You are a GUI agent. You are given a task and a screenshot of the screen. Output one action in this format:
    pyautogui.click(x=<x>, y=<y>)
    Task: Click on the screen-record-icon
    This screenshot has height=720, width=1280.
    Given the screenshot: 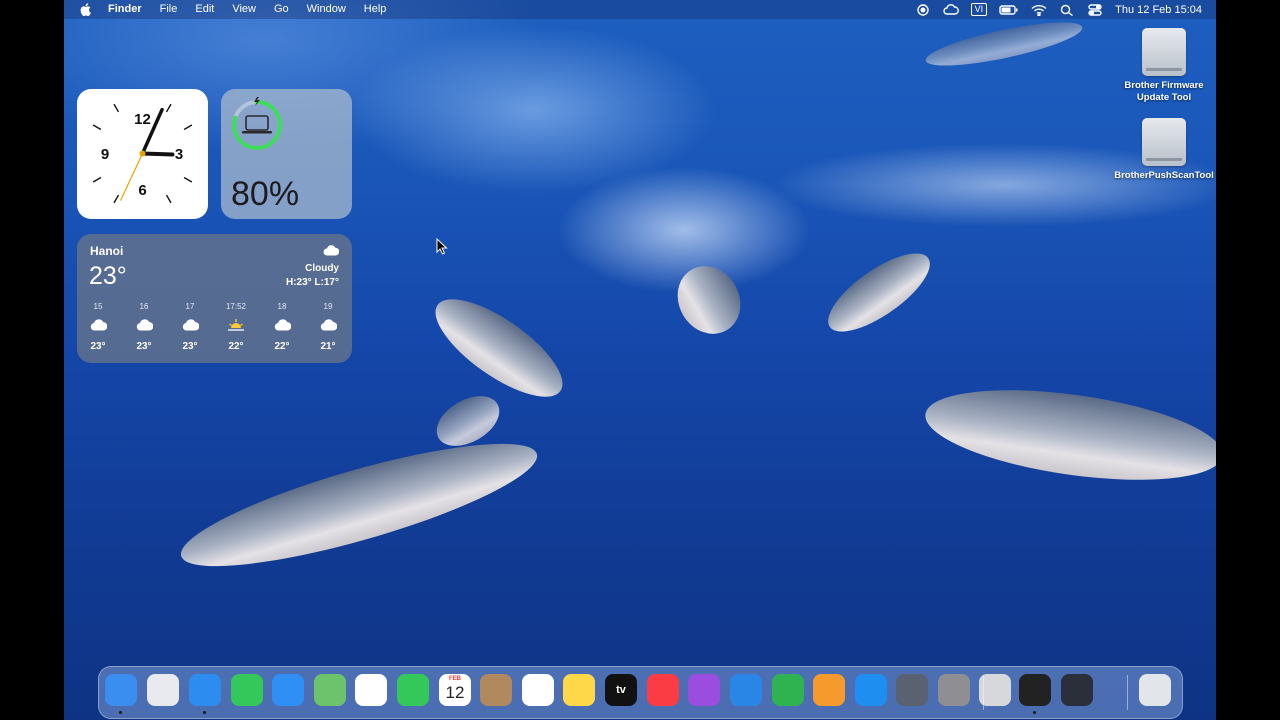 What is the action you would take?
    pyautogui.click(x=923, y=9)
    